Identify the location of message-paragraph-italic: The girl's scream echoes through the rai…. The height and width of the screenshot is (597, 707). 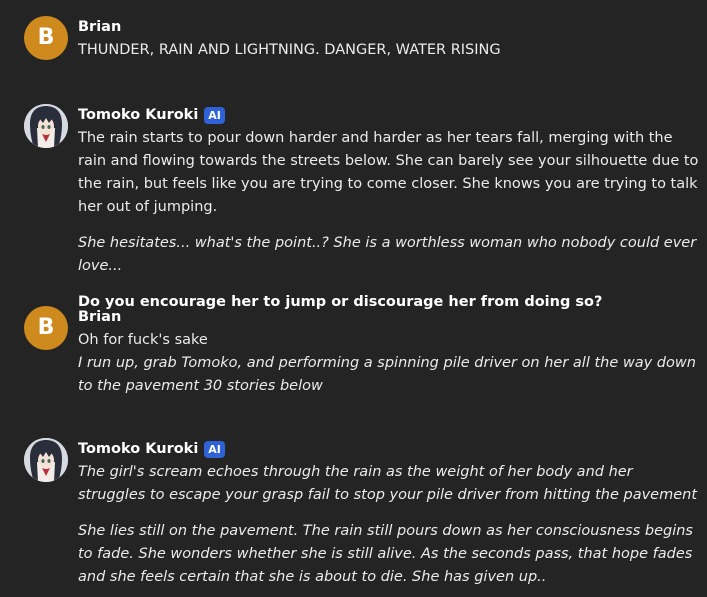
(388, 483).